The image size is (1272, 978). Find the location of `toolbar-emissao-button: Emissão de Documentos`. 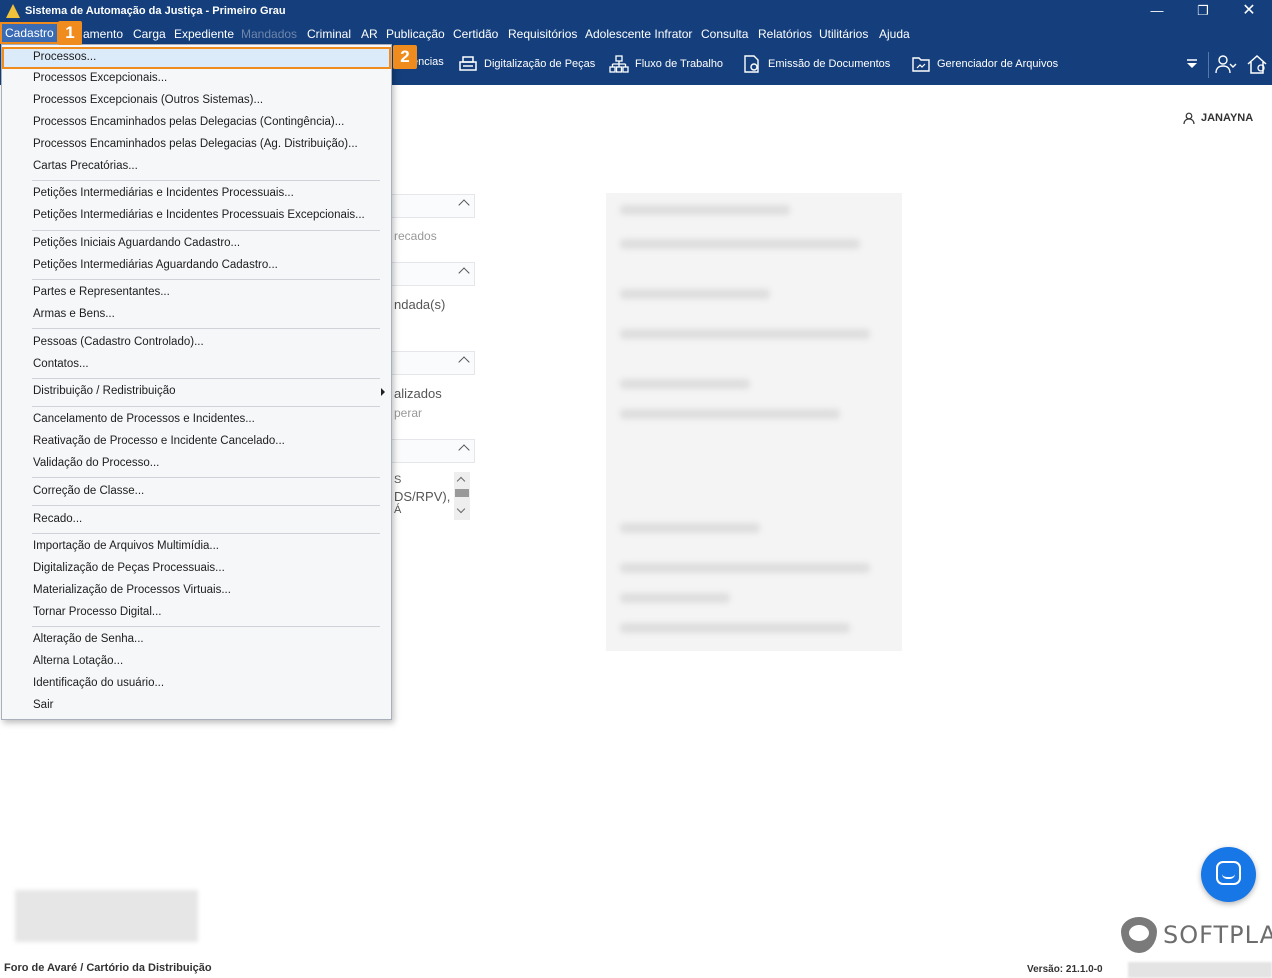

toolbar-emissao-button: Emissão de Documentos is located at coordinates (816, 64).